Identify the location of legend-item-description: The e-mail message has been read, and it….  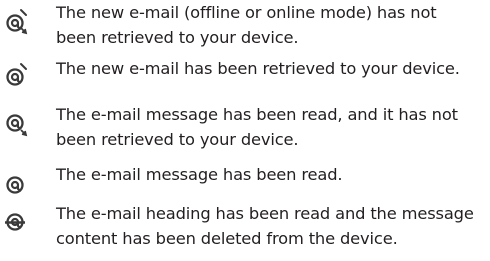
(257, 127).